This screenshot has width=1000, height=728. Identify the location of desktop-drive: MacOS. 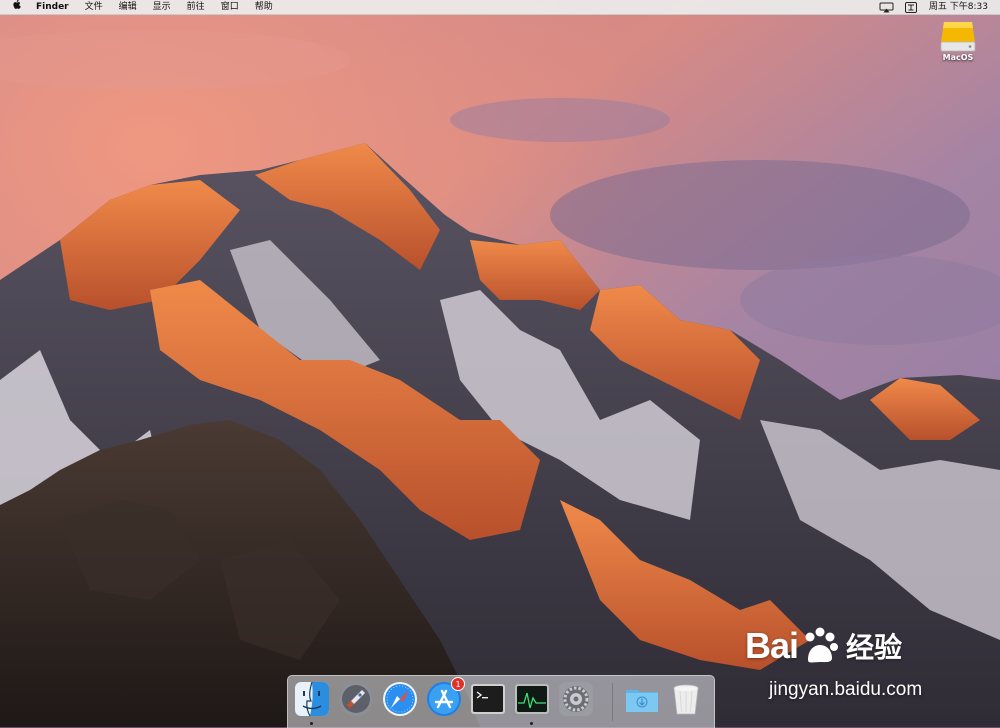
(958, 41).